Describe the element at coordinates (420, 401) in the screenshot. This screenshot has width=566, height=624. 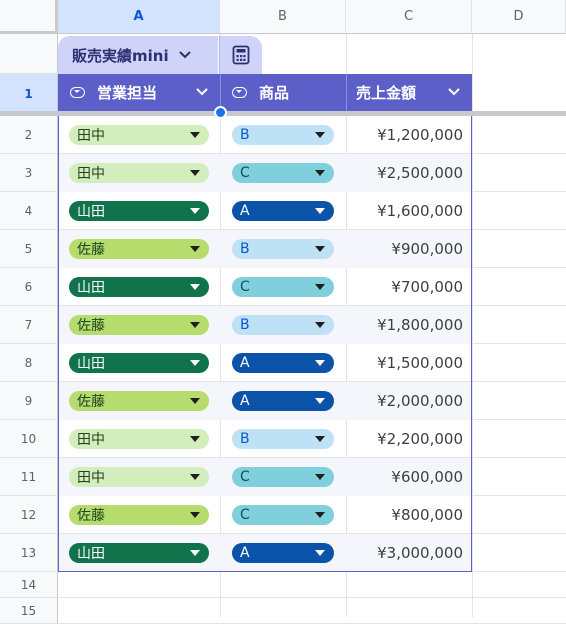
I see `amount-cell: ¥2,000,000` at that location.